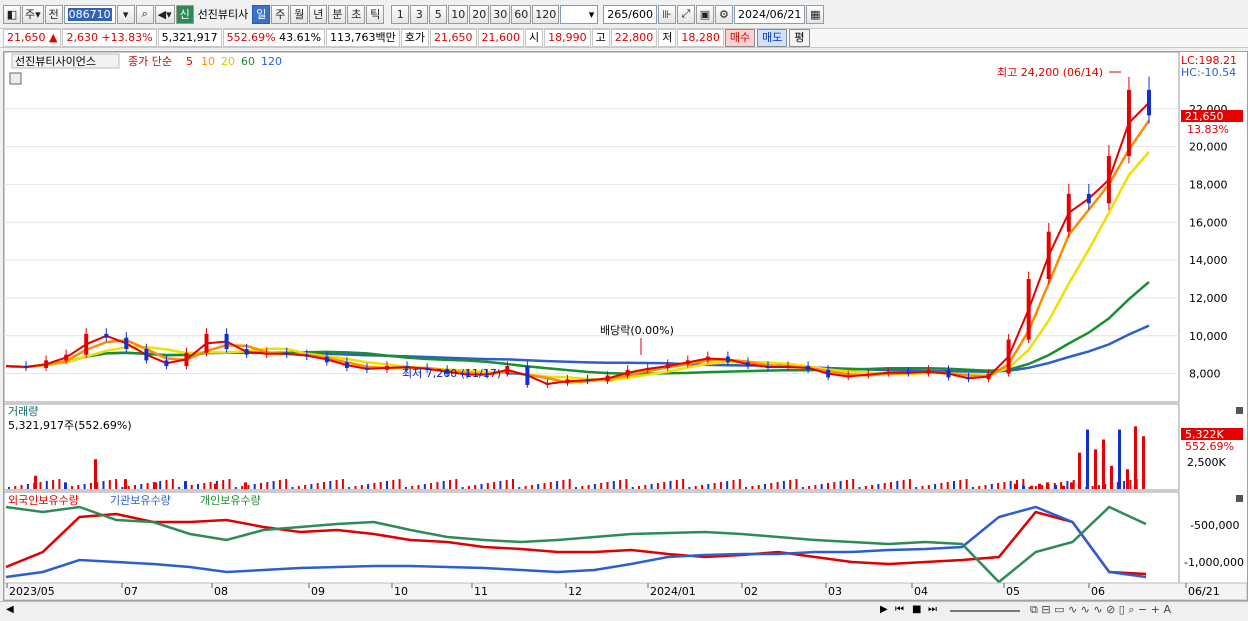  I want to click on save-icon: ▣, so click(704, 14).